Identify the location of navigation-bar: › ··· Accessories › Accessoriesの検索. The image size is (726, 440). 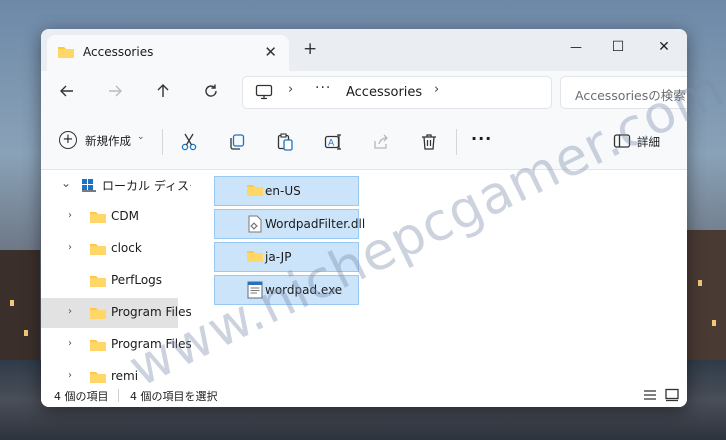
(364, 93).